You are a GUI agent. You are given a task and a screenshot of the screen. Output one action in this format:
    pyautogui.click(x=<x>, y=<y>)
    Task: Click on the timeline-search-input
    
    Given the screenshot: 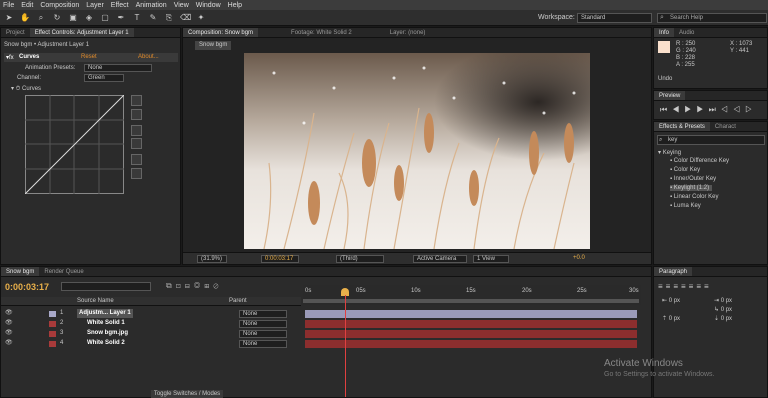 What is the action you would take?
    pyautogui.click(x=106, y=286)
    